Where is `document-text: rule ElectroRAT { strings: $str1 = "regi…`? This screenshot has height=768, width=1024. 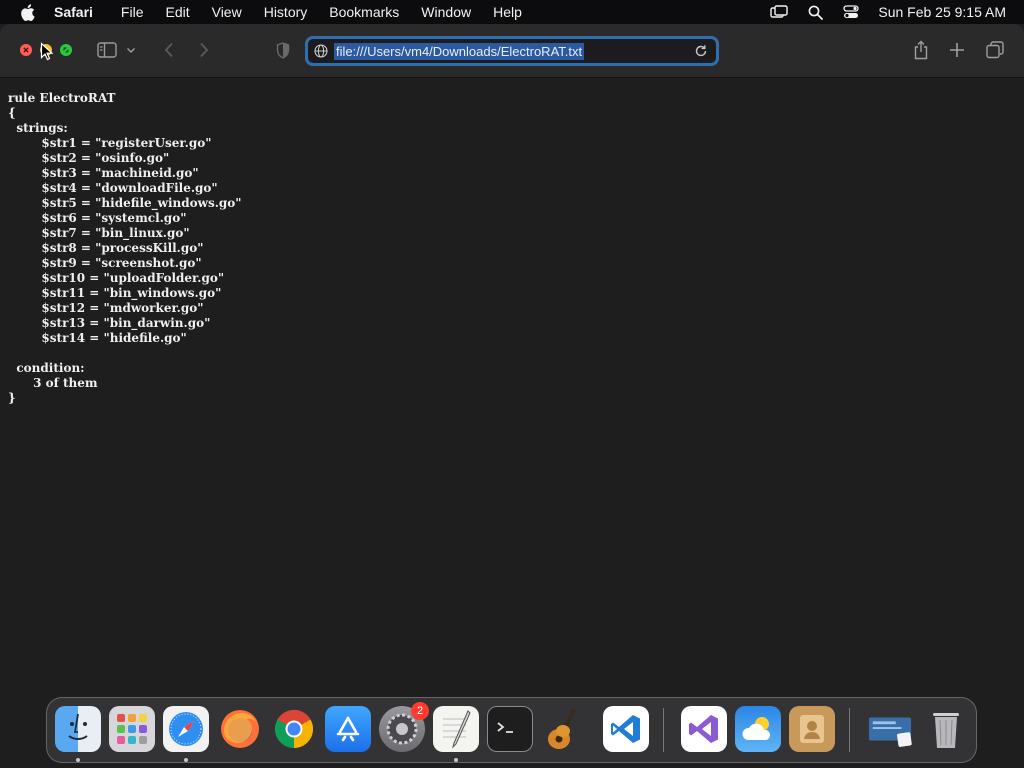
document-text: rule ElectroRAT { strings: $str1 = "regi… is located at coordinates (125, 248).